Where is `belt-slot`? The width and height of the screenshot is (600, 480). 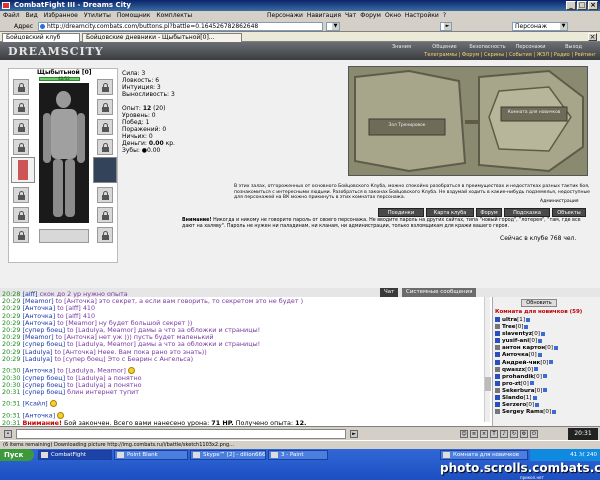
belt-slot is located at coordinates (64, 236).